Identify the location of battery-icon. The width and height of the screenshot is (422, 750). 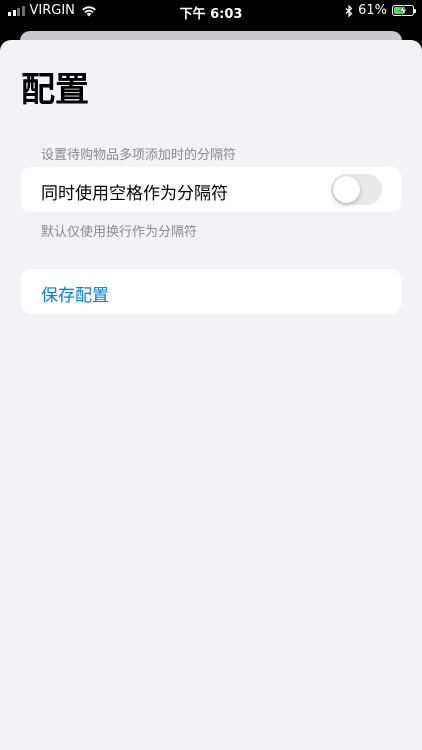
(404, 10).